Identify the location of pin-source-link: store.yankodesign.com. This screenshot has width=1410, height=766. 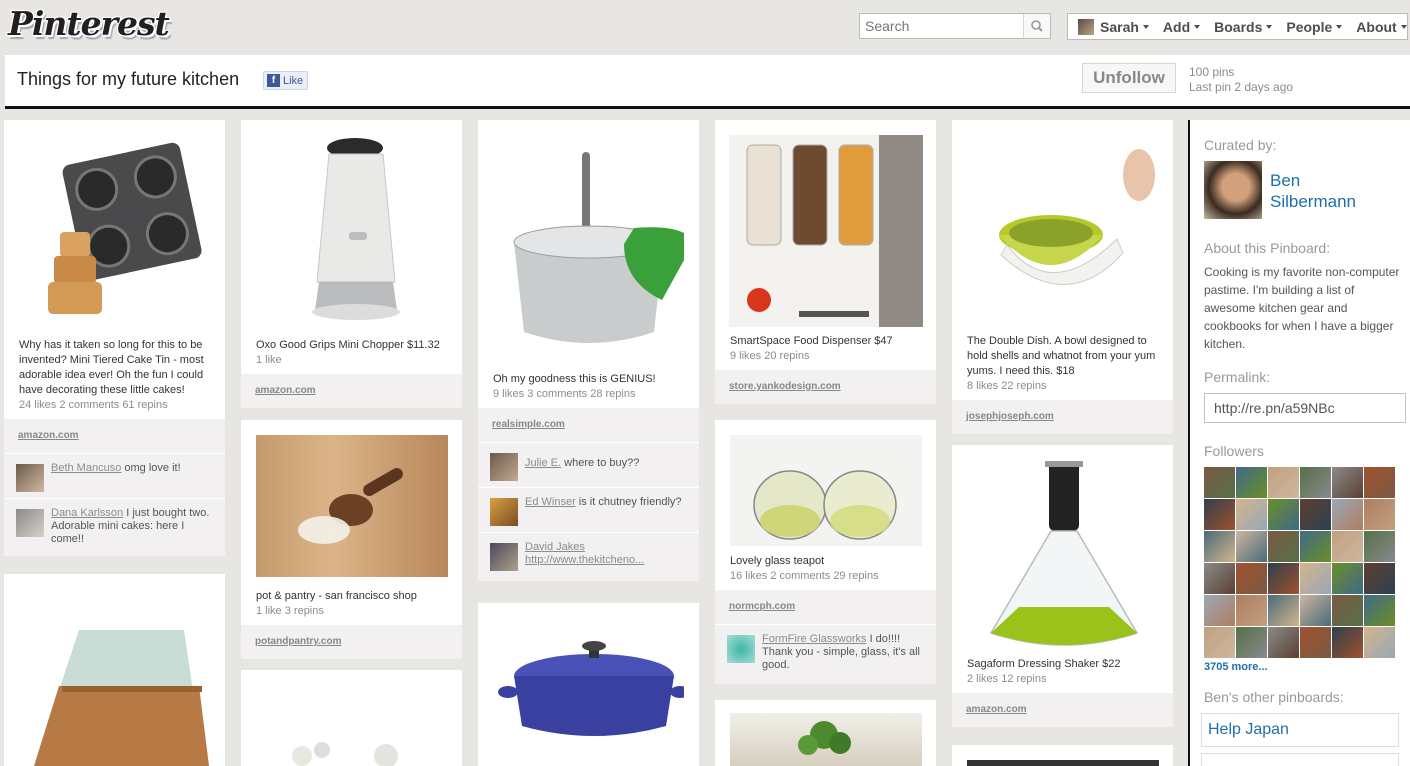
(825, 387).